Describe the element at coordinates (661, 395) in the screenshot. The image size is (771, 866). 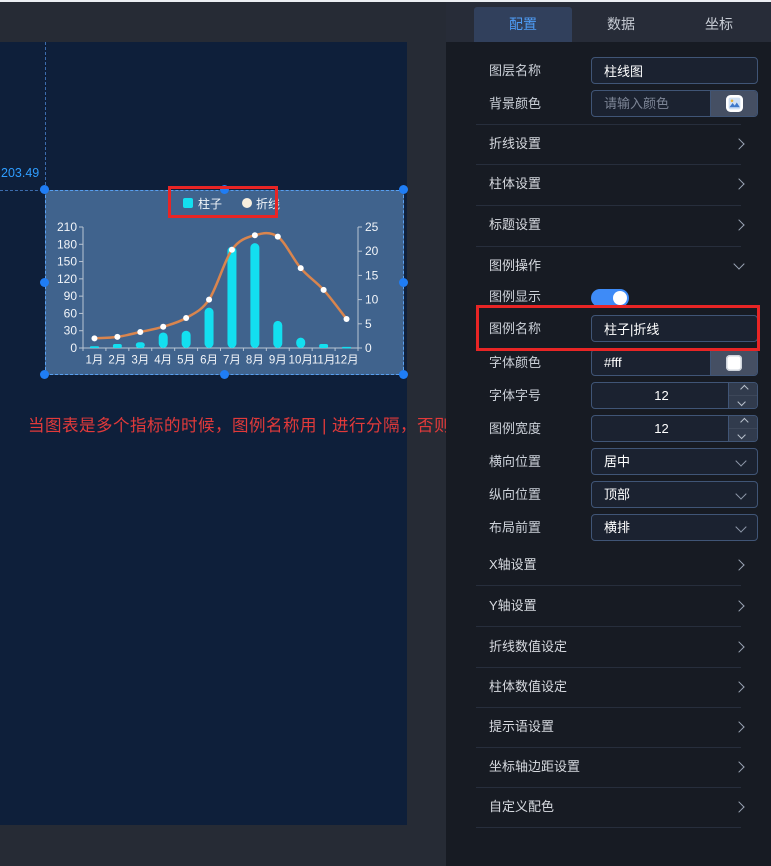
I see `font-size-input` at that location.